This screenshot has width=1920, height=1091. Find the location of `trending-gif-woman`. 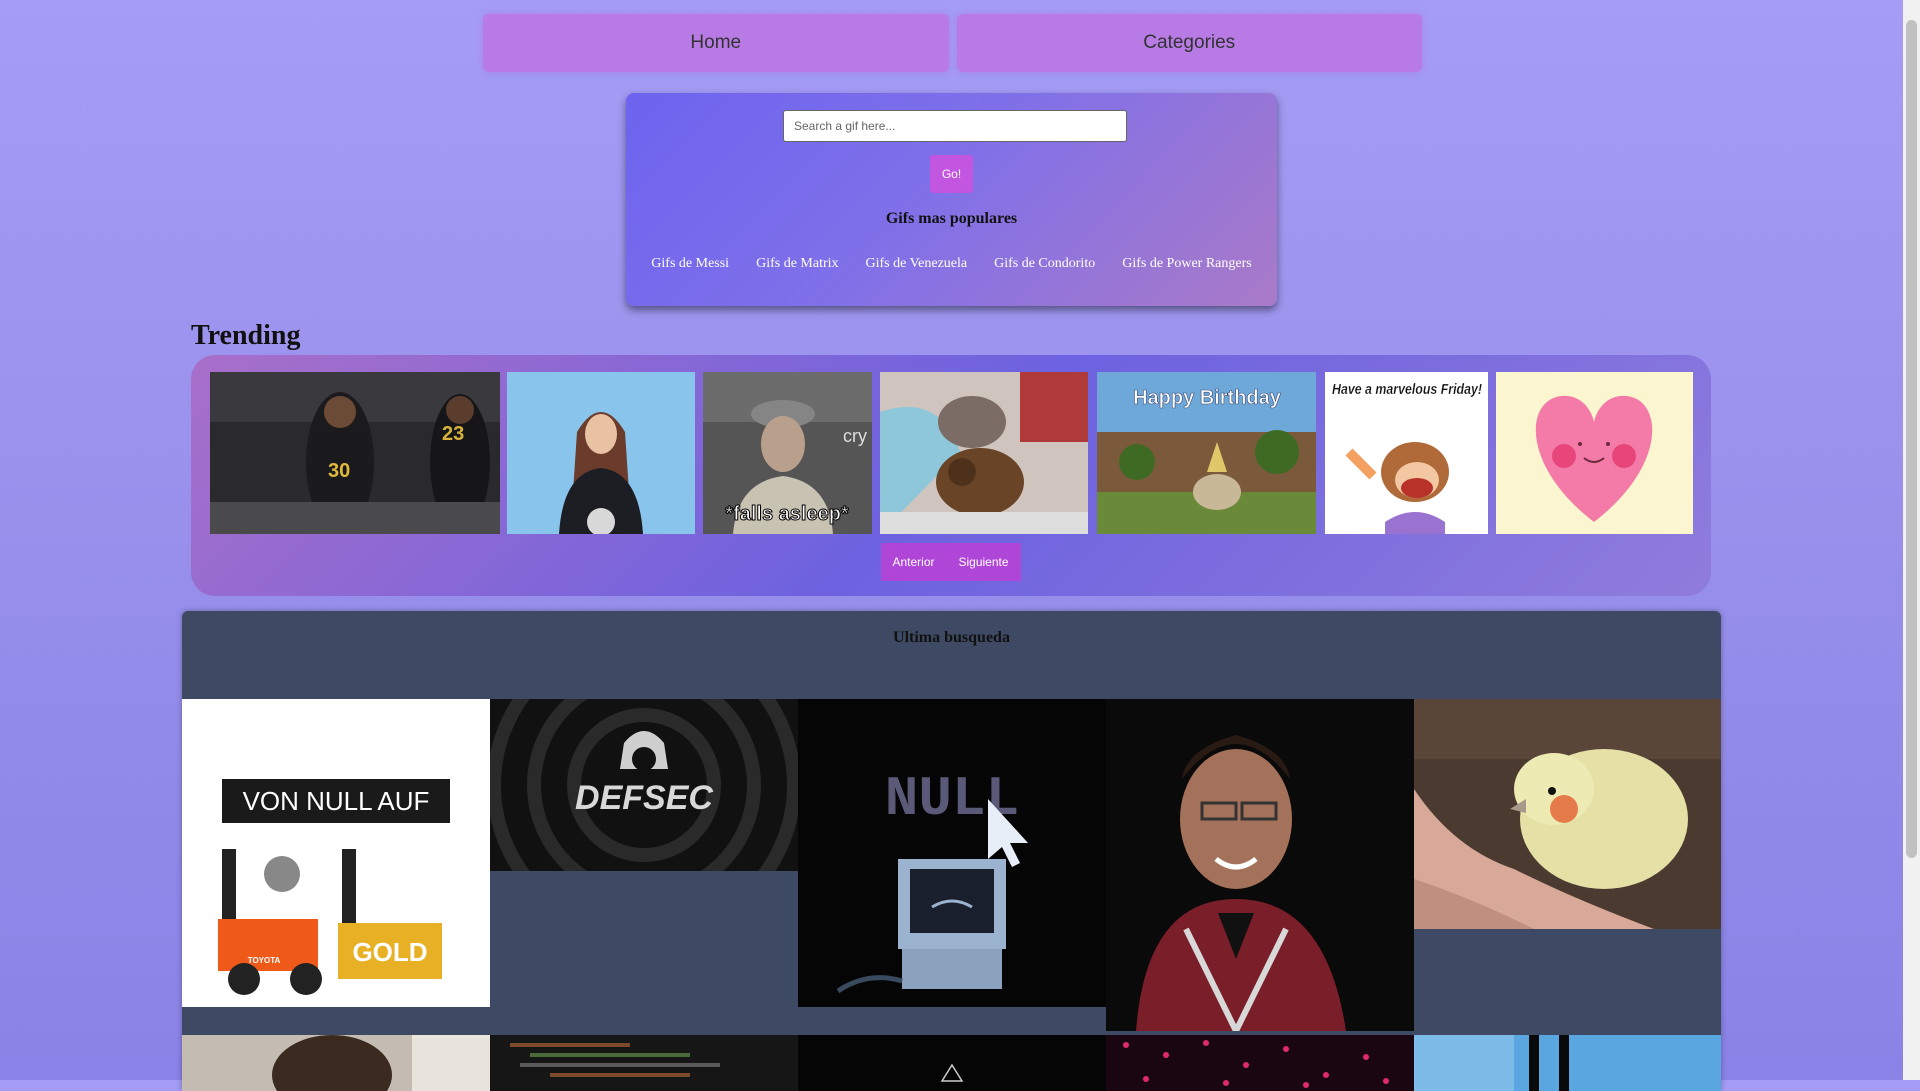

trending-gif-woman is located at coordinates (601, 453).